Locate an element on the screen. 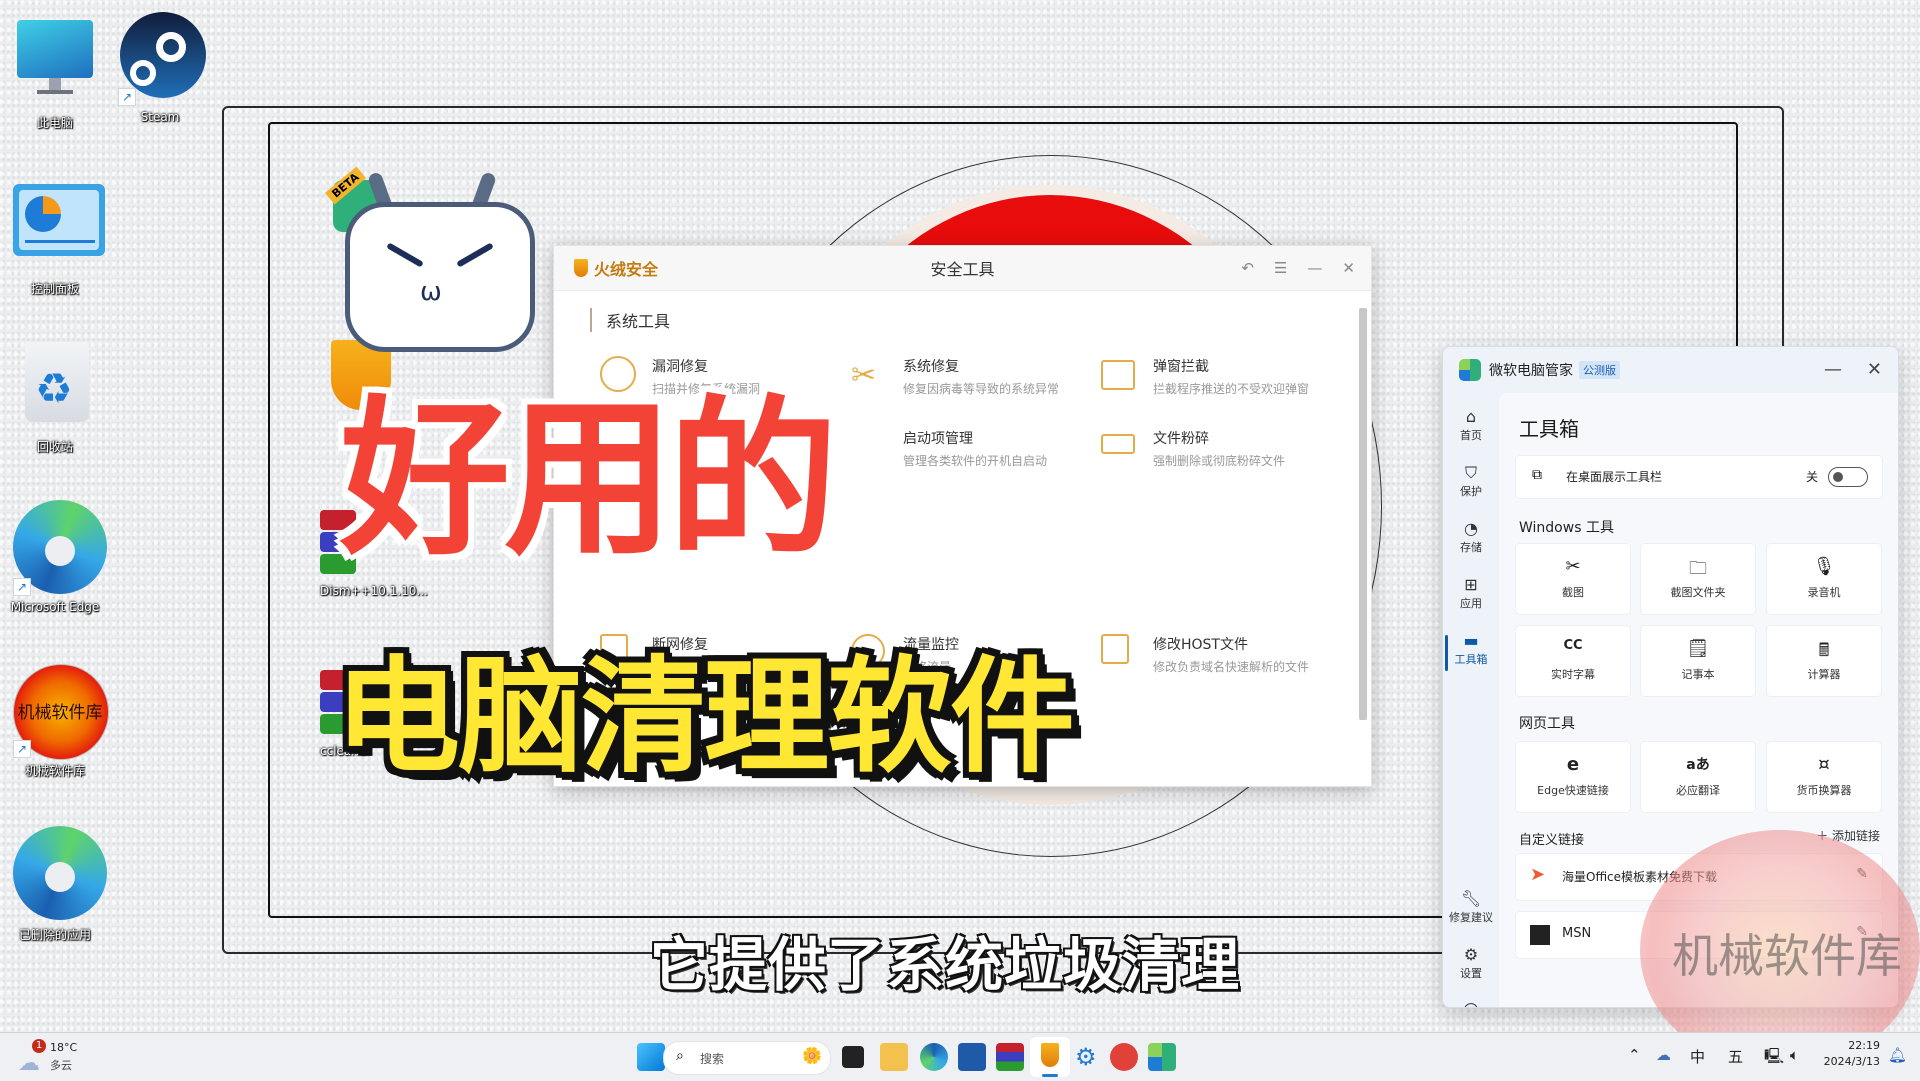  start-button is located at coordinates (651, 1057).